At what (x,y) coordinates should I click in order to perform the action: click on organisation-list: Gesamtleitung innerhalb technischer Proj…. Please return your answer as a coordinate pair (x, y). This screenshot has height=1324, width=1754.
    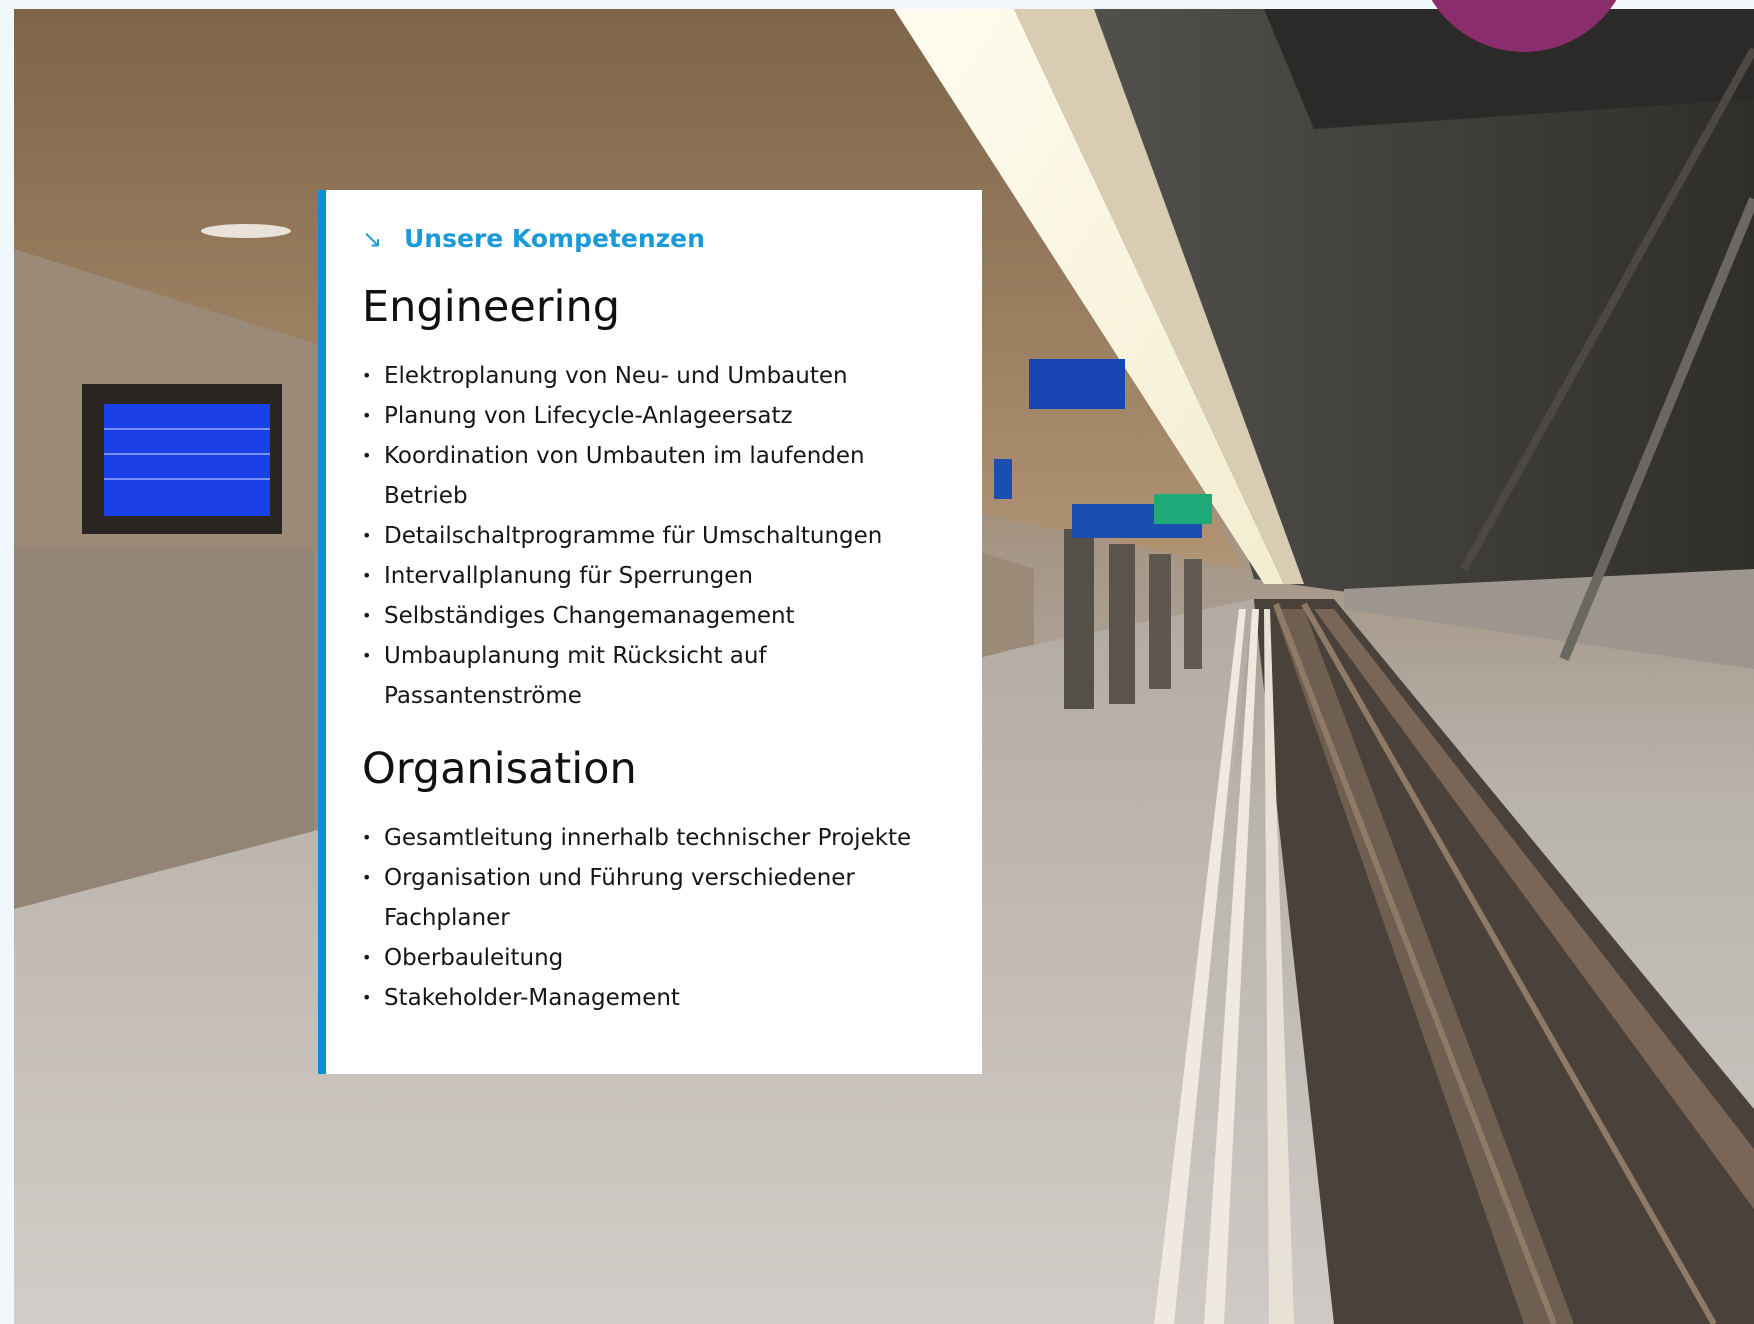
    Looking at the image, I should click on (654, 918).